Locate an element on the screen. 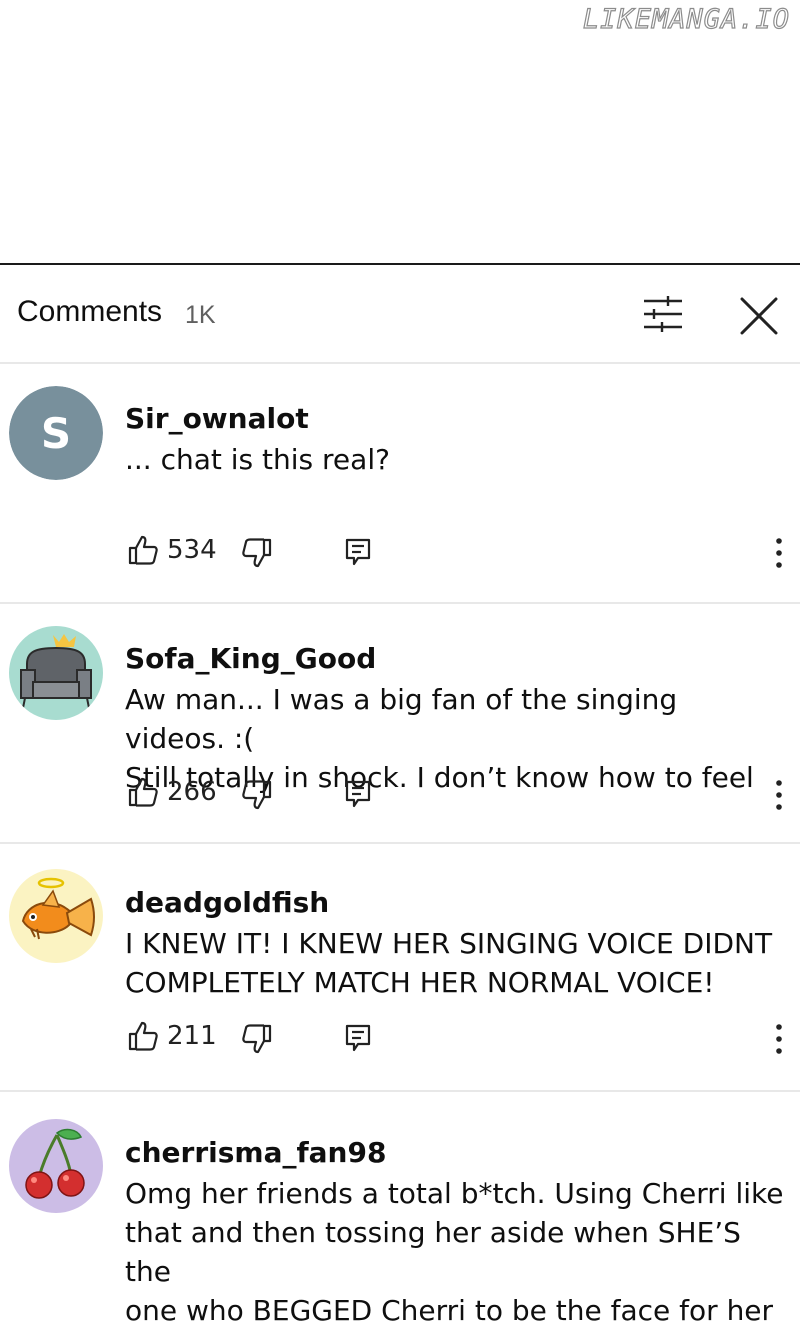 This screenshot has height=1330, width=800. armchair-avatar-icon is located at coordinates (56, 671).